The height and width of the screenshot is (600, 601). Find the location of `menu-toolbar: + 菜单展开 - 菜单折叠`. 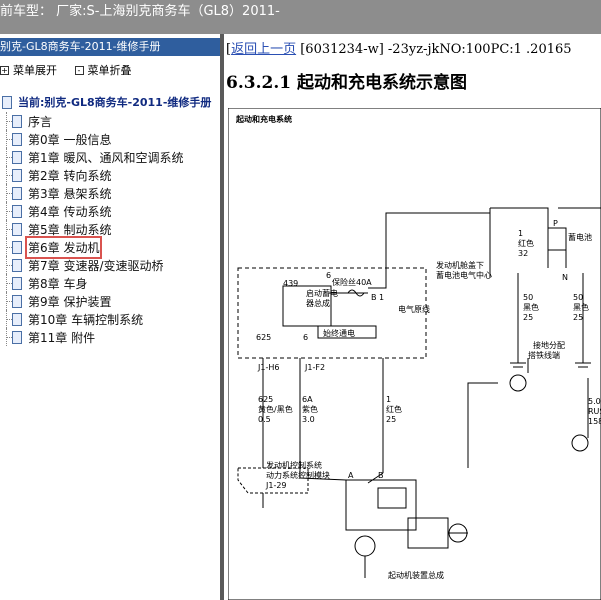

menu-toolbar: + 菜单展开 - 菜单折叠 is located at coordinates (73, 70).